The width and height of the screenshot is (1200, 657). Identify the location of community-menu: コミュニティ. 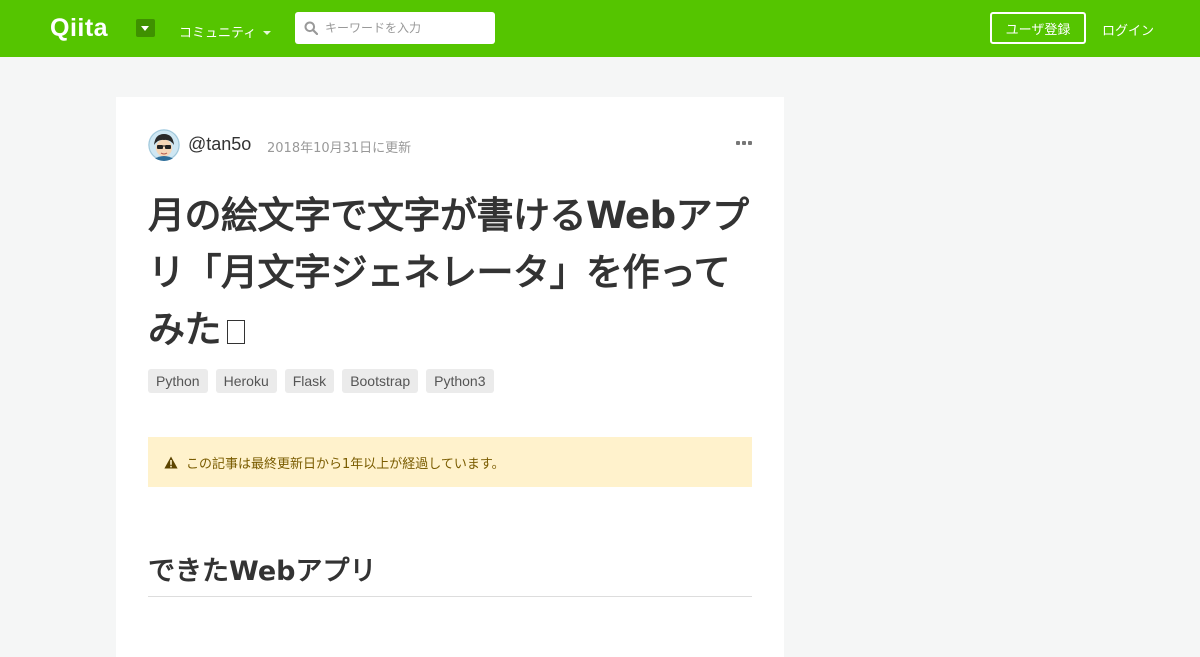
(225, 31).